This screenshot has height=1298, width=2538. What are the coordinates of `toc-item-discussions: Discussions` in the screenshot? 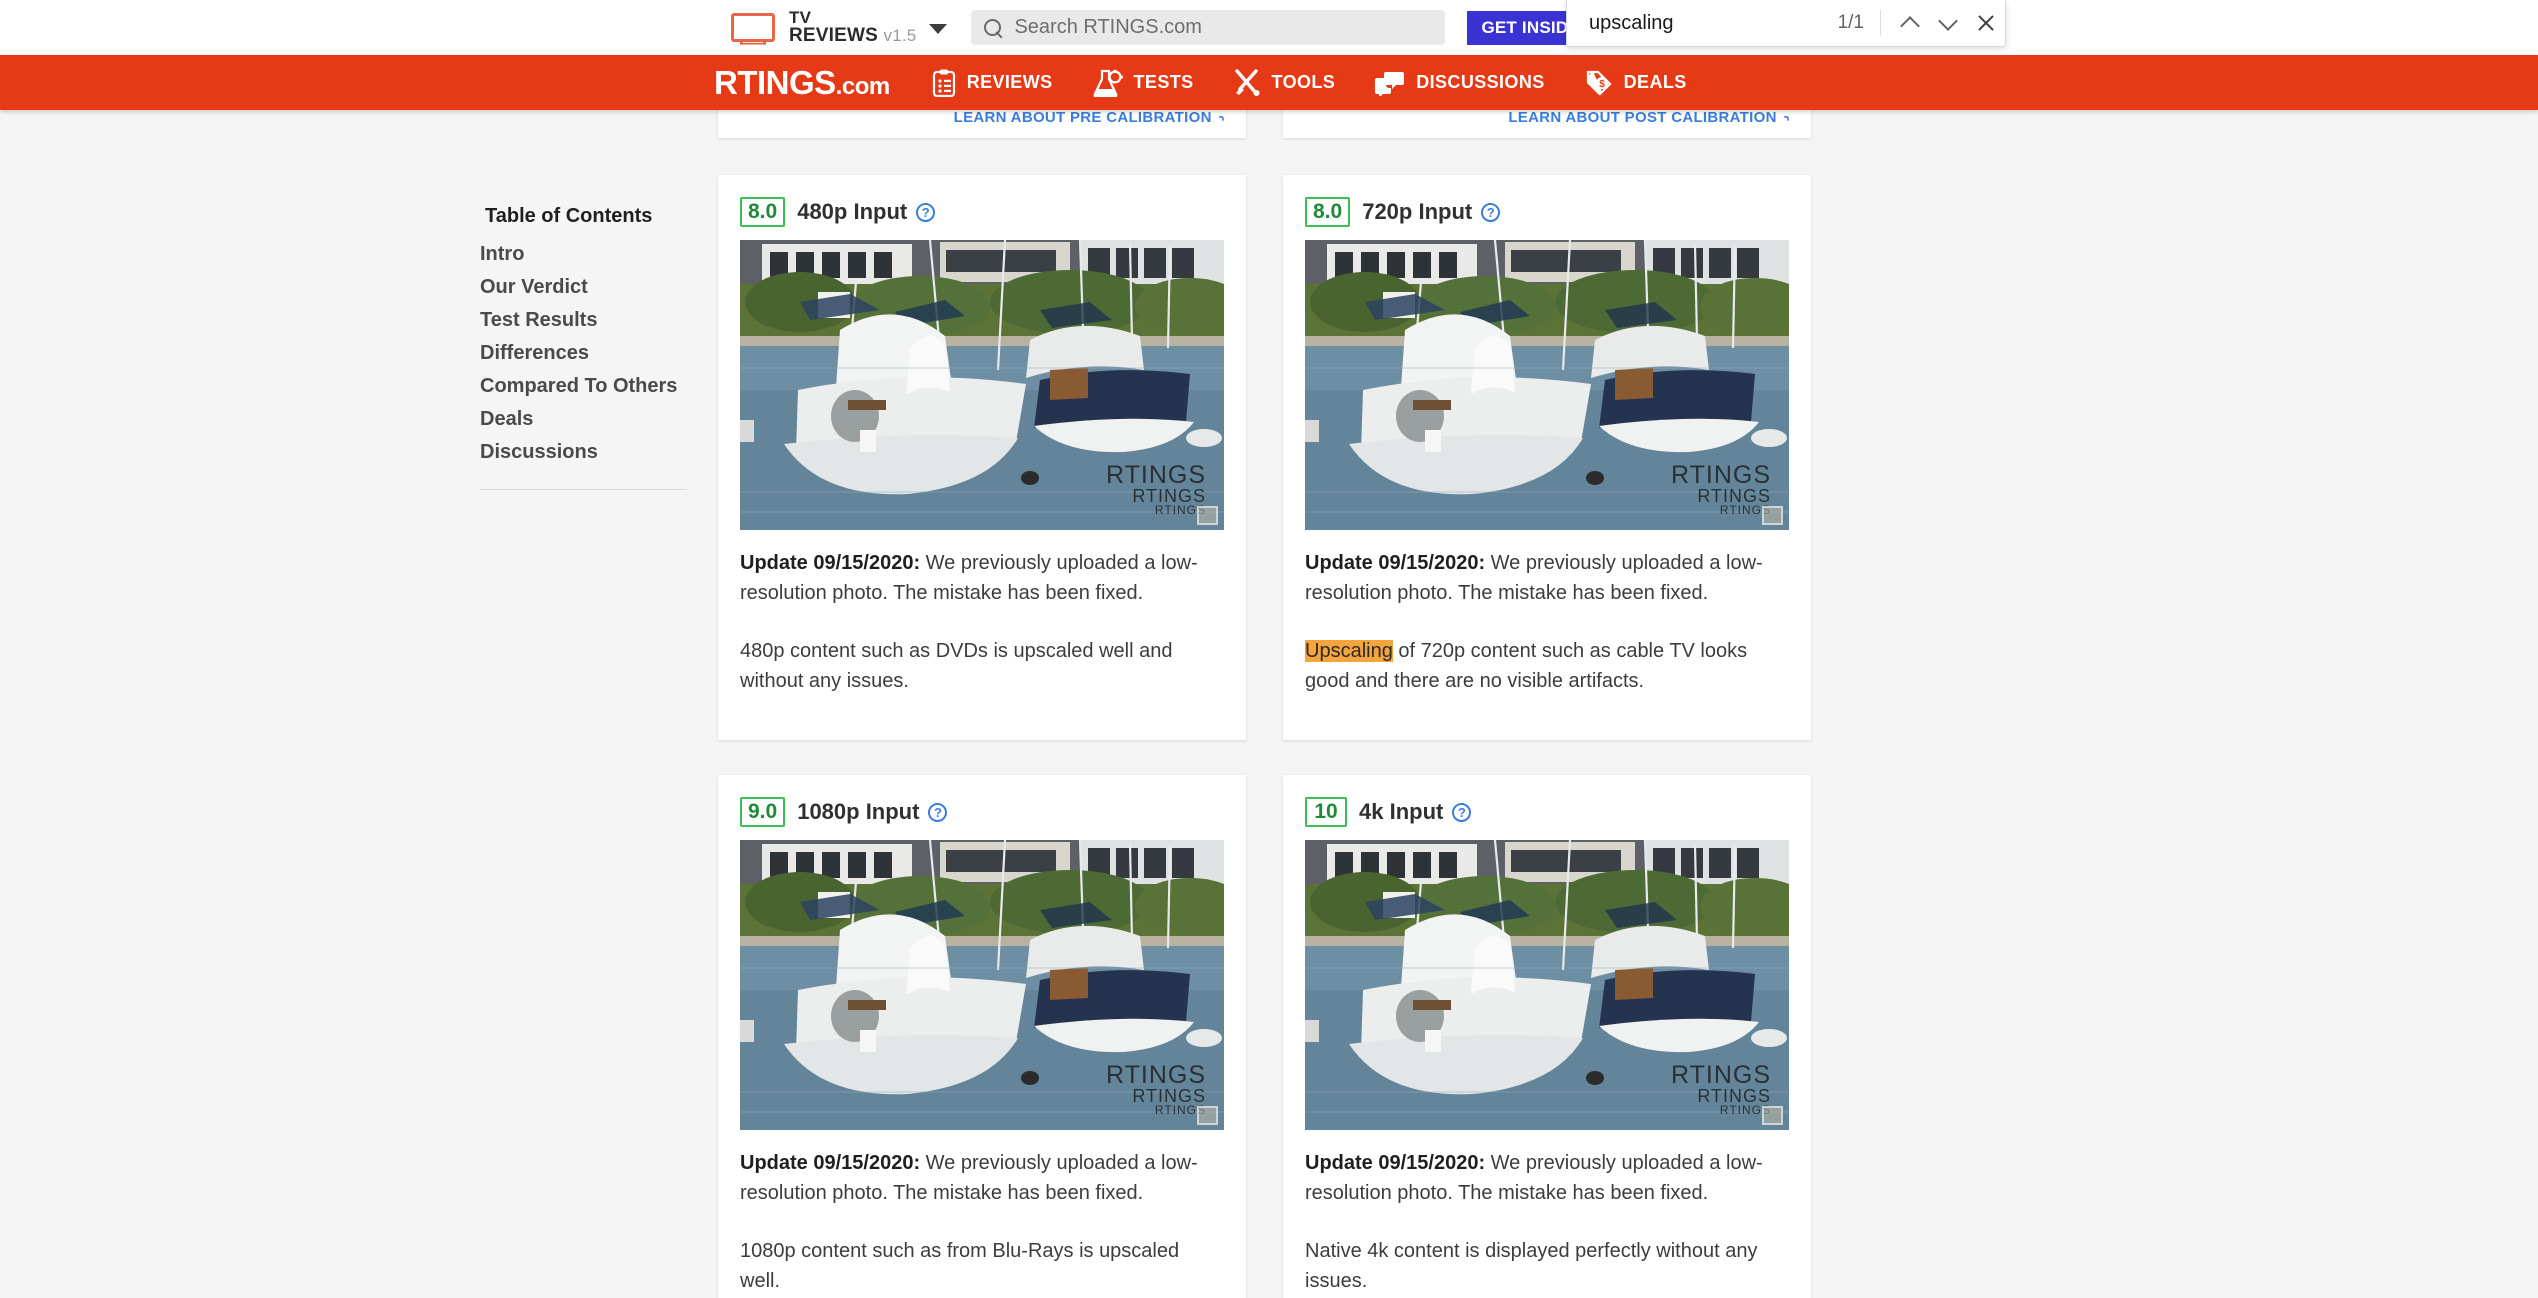 It's located at (583, 452).